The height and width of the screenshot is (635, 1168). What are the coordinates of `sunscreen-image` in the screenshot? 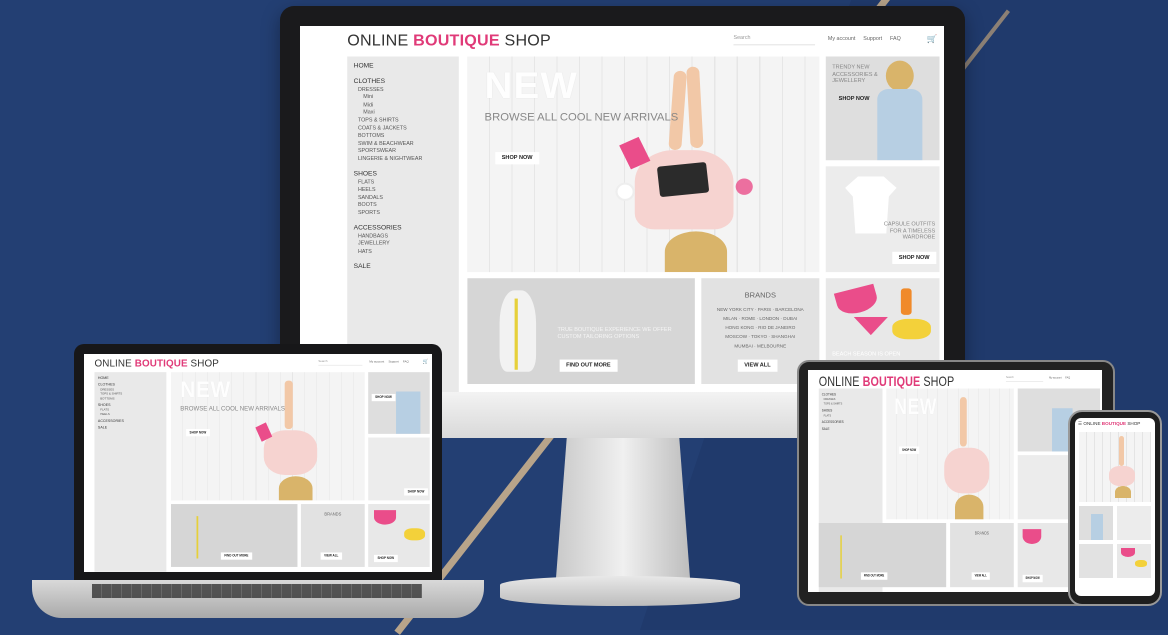 It's located at (906, 301).